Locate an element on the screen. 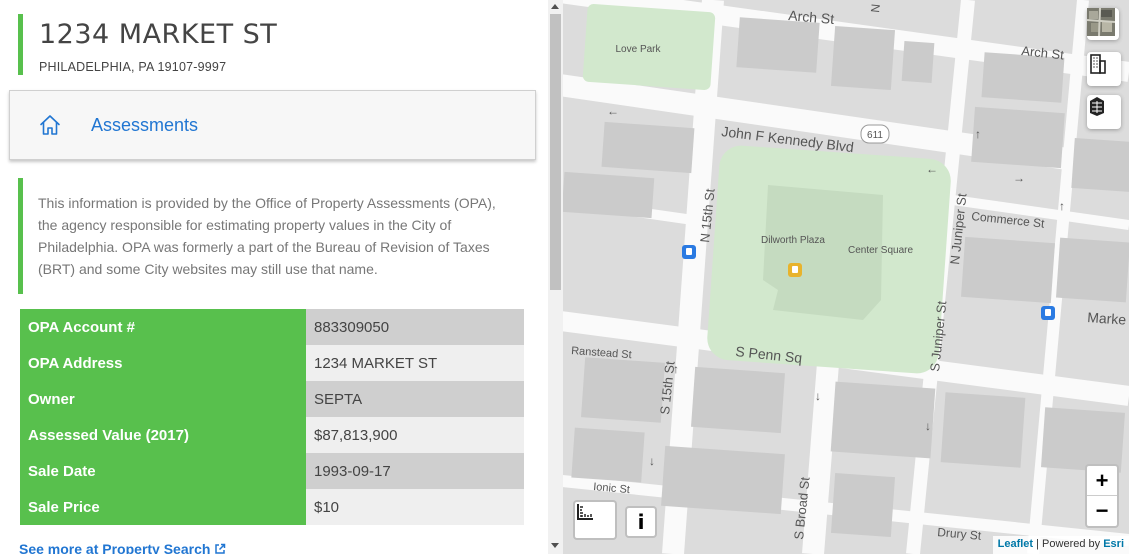 The image size is (1129, 554). center-square-label: Center Square is located at coordinates (880, 250).